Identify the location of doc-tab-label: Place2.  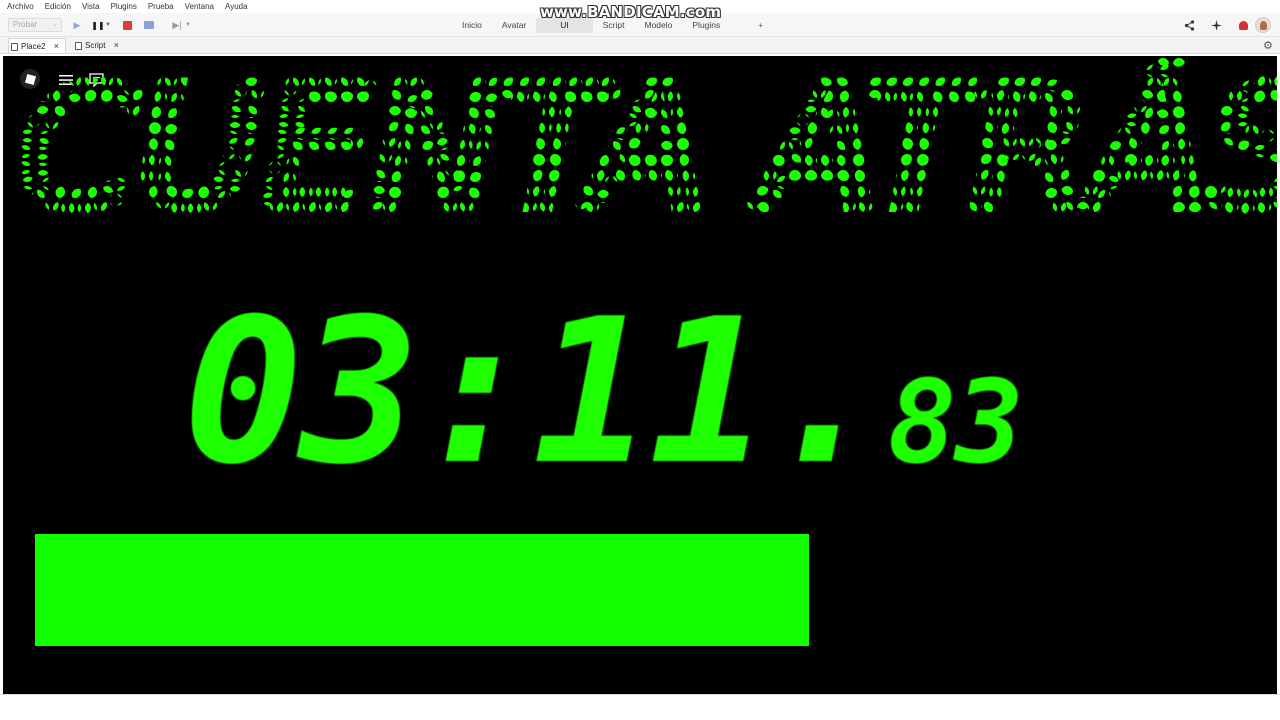
(33, 46).